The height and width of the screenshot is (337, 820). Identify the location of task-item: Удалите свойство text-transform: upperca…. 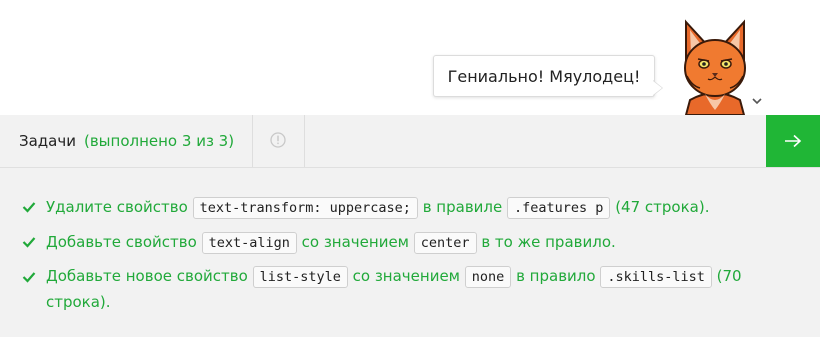
(412, 207).